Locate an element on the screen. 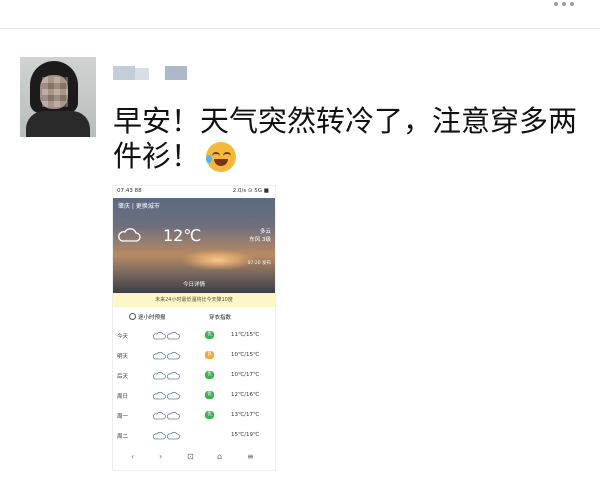  tabs-icon: ⊡ is located at coordinates (190, 456).